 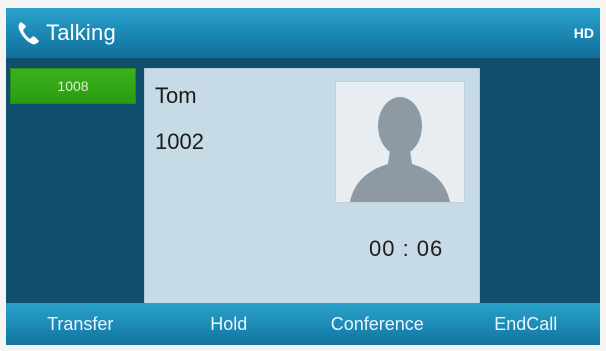 What do you see at coordinates (229, 324) in the screenshot?
I see `hold-button: Hold` at bounding box center [229, 324].